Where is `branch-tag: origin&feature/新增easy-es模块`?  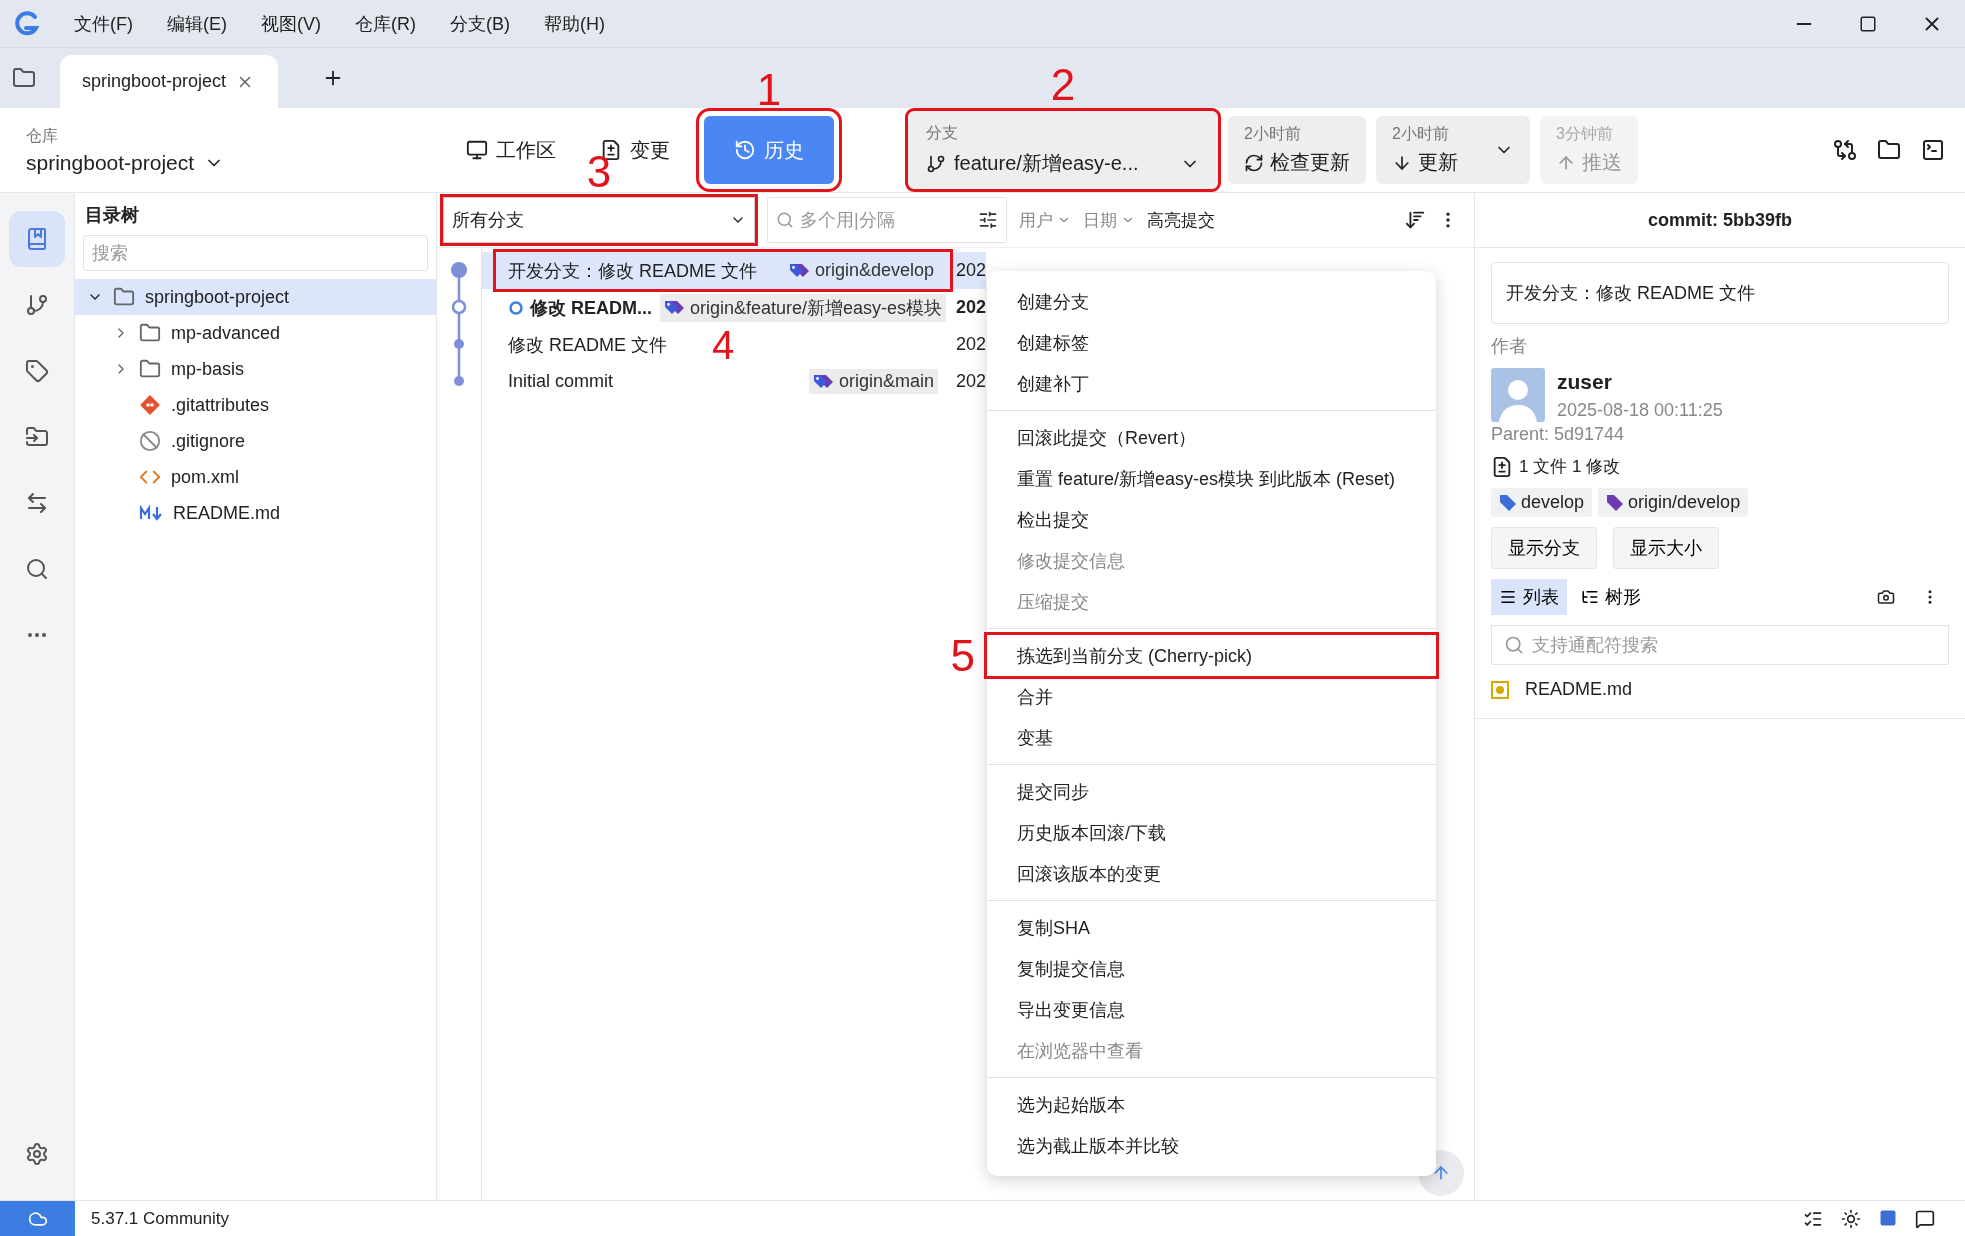
branch-tag: origin&feature/新增easy-es模块 is located at coordinates (803, 307).